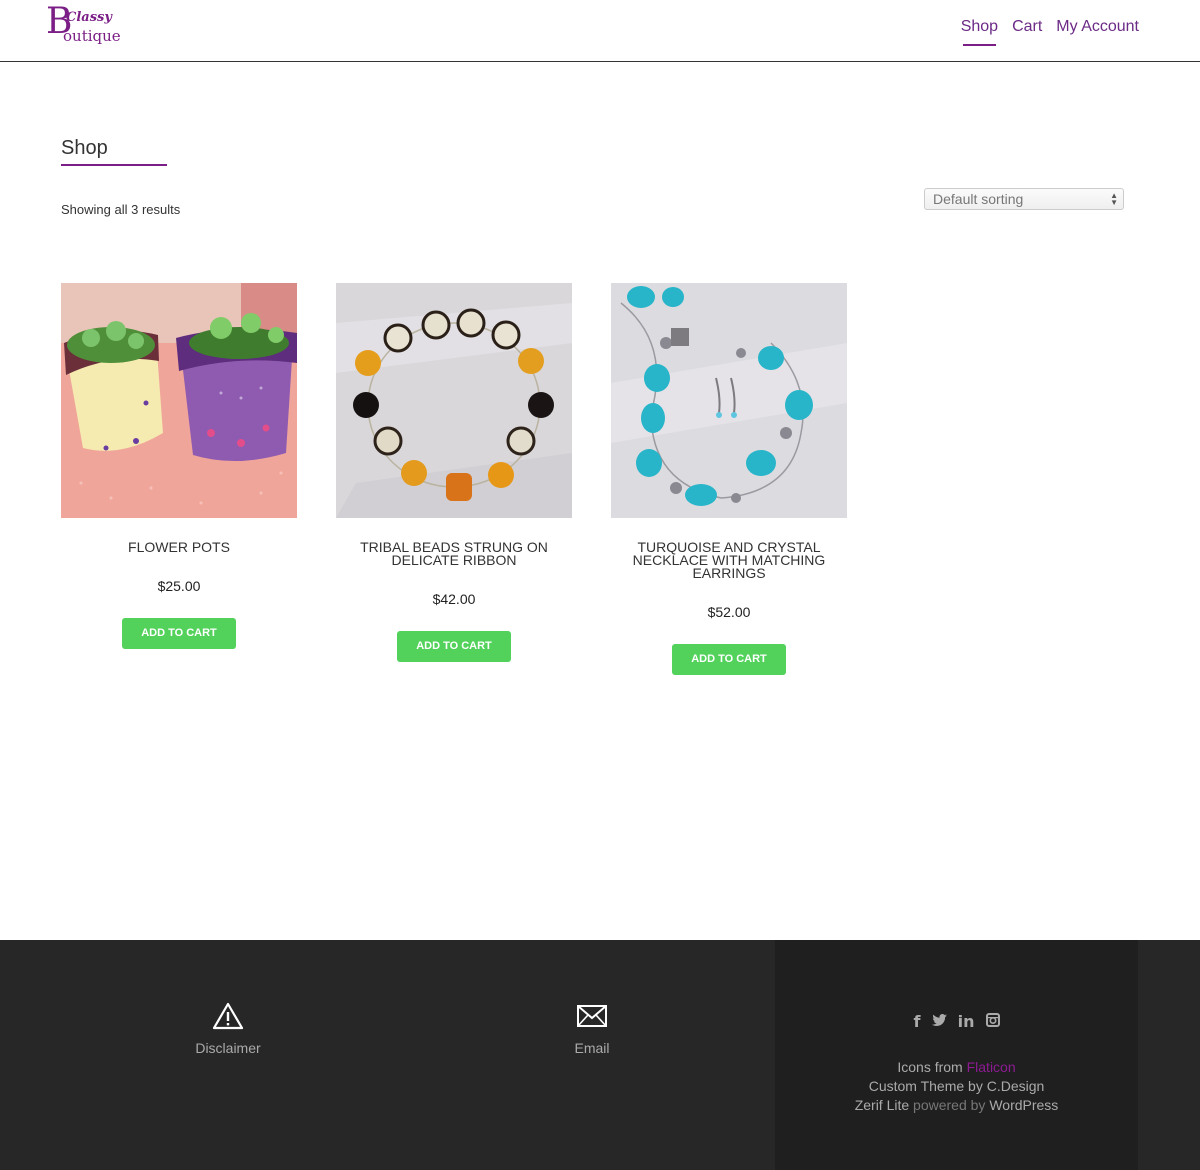 Image resolution: width=1200 pixels, height=1170 pixels. Describe the element at coordinates (454, 599) in the screenshot. I see `product-price: $42.00` at that location.